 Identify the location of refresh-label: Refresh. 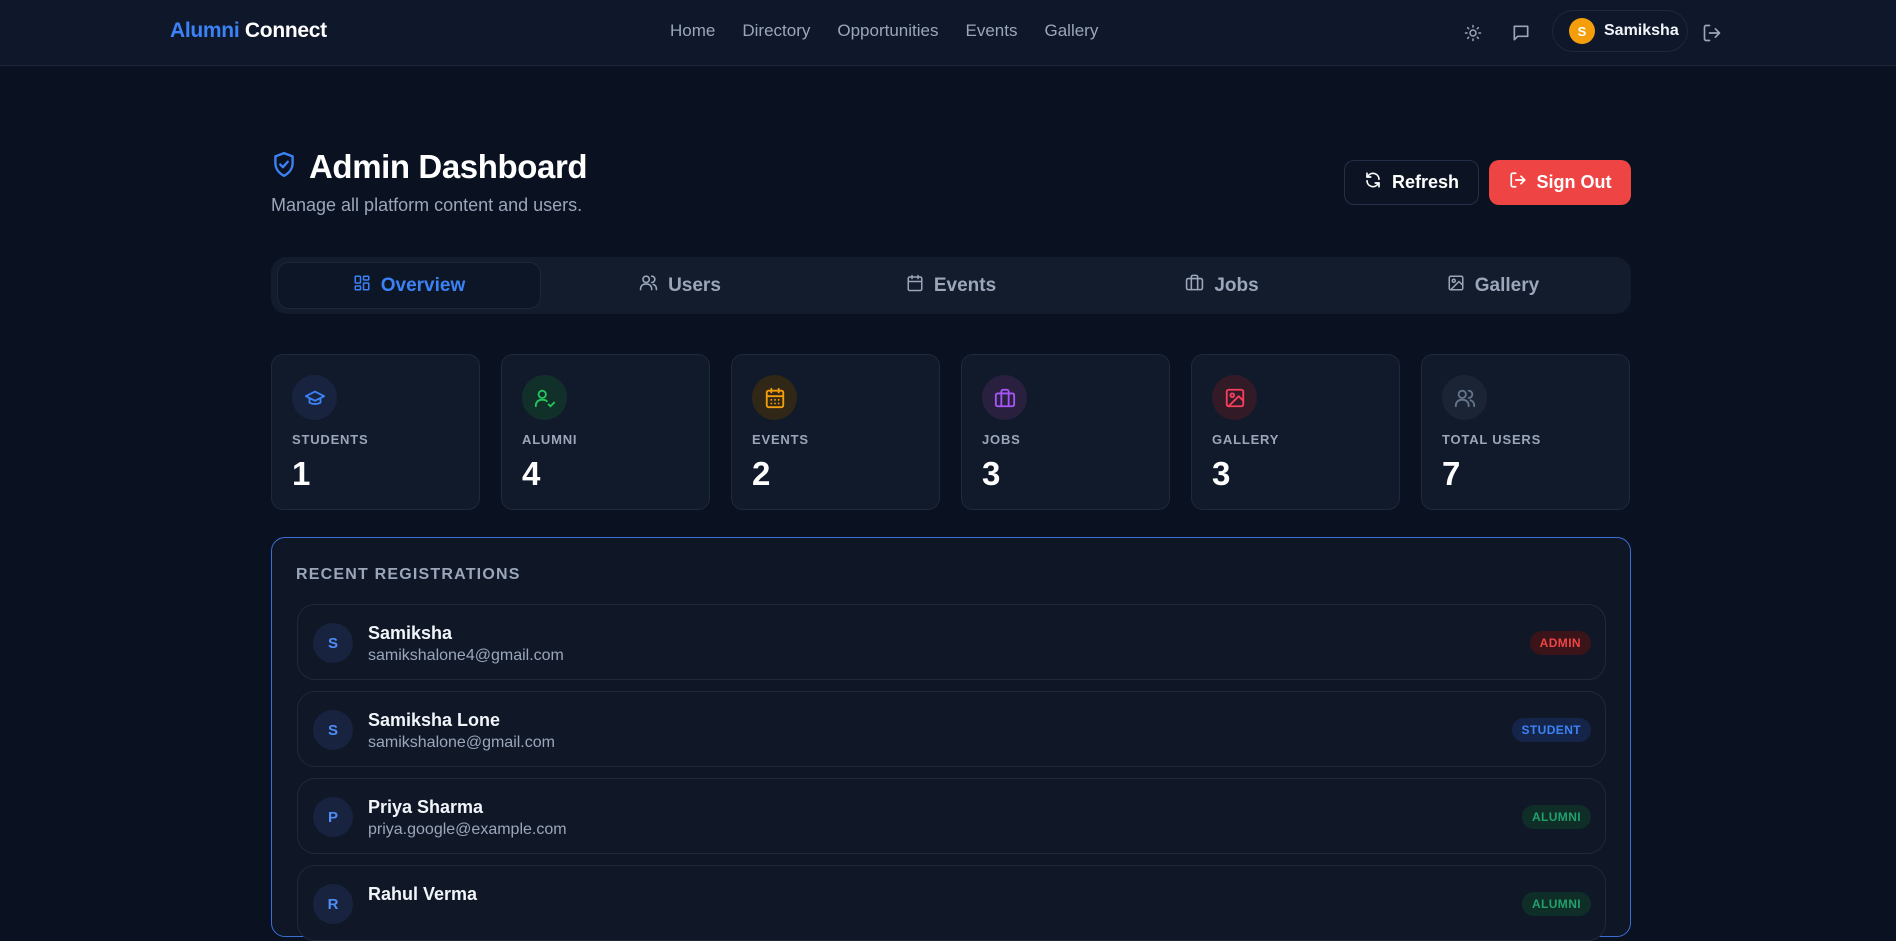
(1425, 182).